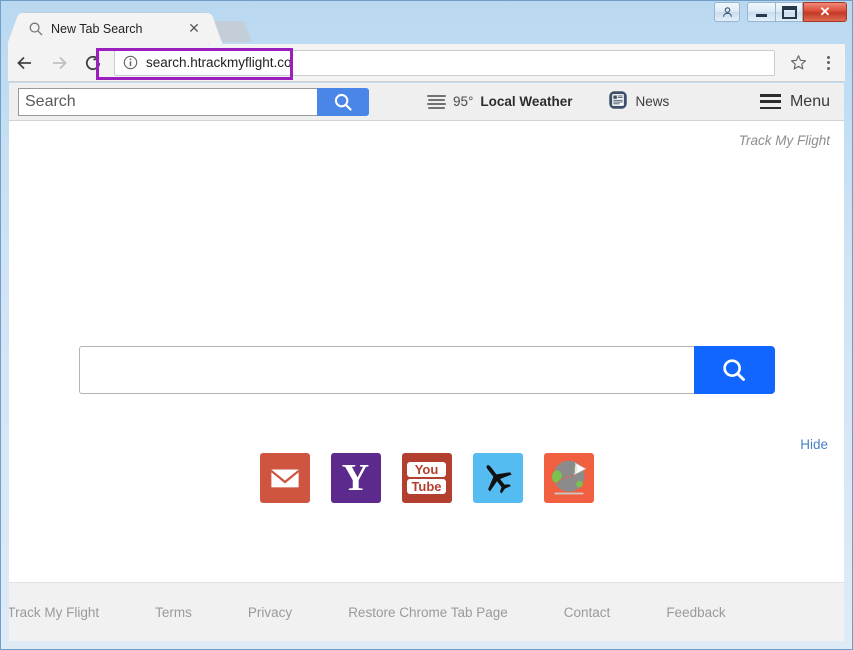  What do you see at coordinates (809, 101) in the screenshot?
I see `menu-label: Menu` at bounding box center [809, 101].